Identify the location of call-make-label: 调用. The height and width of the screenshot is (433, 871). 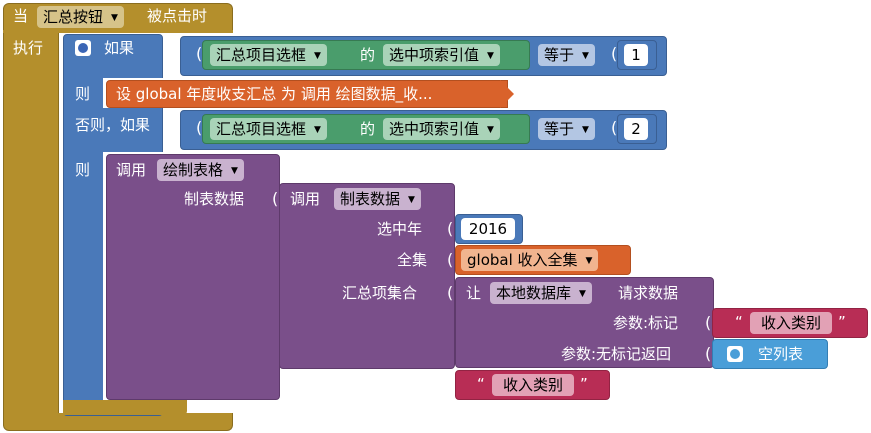
(305, 199).